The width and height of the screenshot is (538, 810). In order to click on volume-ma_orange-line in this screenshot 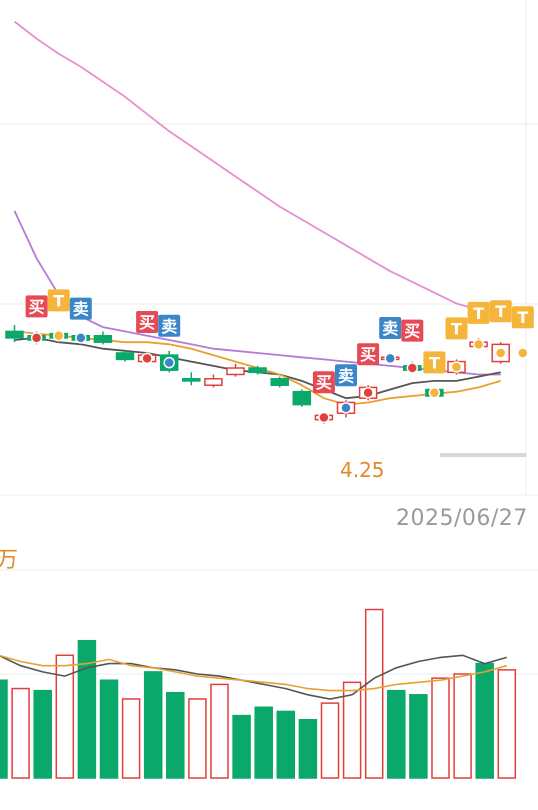, I will do `click(254, 673)`.